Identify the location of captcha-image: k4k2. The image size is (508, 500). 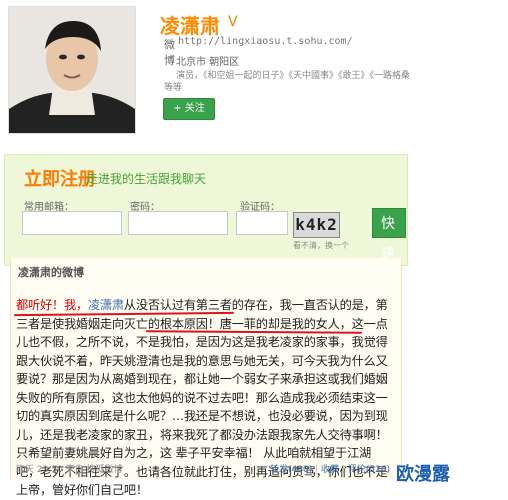
(316, 225).